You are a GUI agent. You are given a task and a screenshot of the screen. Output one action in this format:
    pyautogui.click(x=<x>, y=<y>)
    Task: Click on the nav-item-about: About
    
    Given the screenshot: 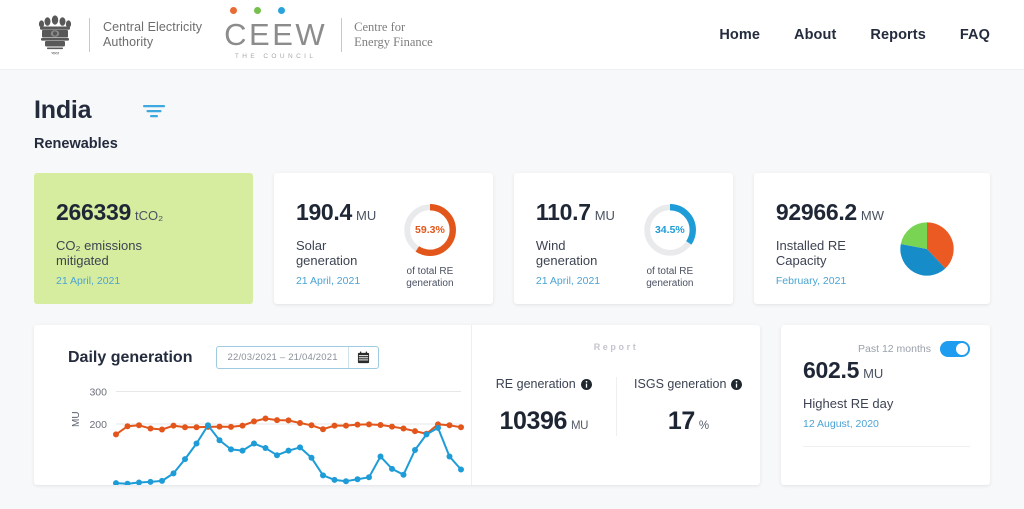 What is the action you would take?
    pyautogui.click(x=815, y=35)
    